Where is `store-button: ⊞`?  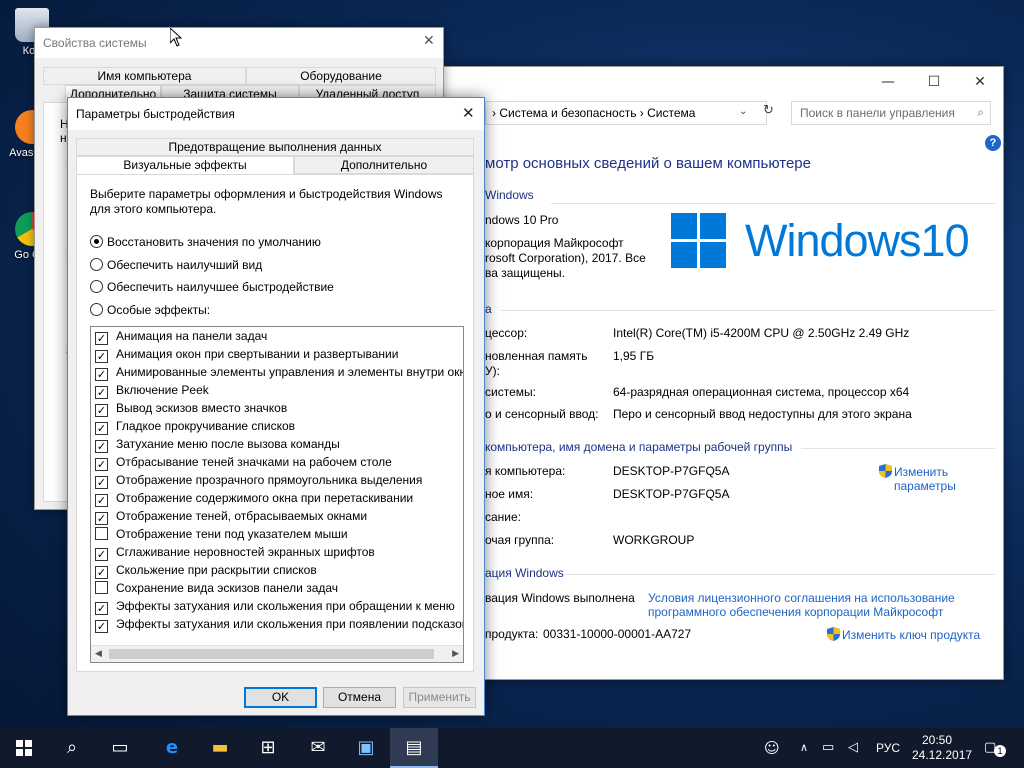 store-button: ⊞ is located at coordinates (268, 748).